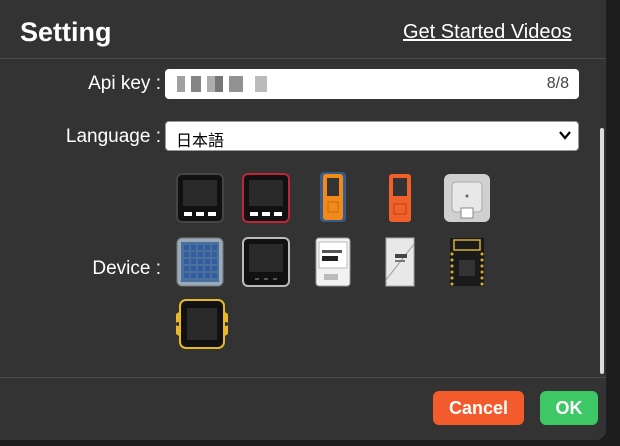  I want to click on core2-icon, so click(266, 262).